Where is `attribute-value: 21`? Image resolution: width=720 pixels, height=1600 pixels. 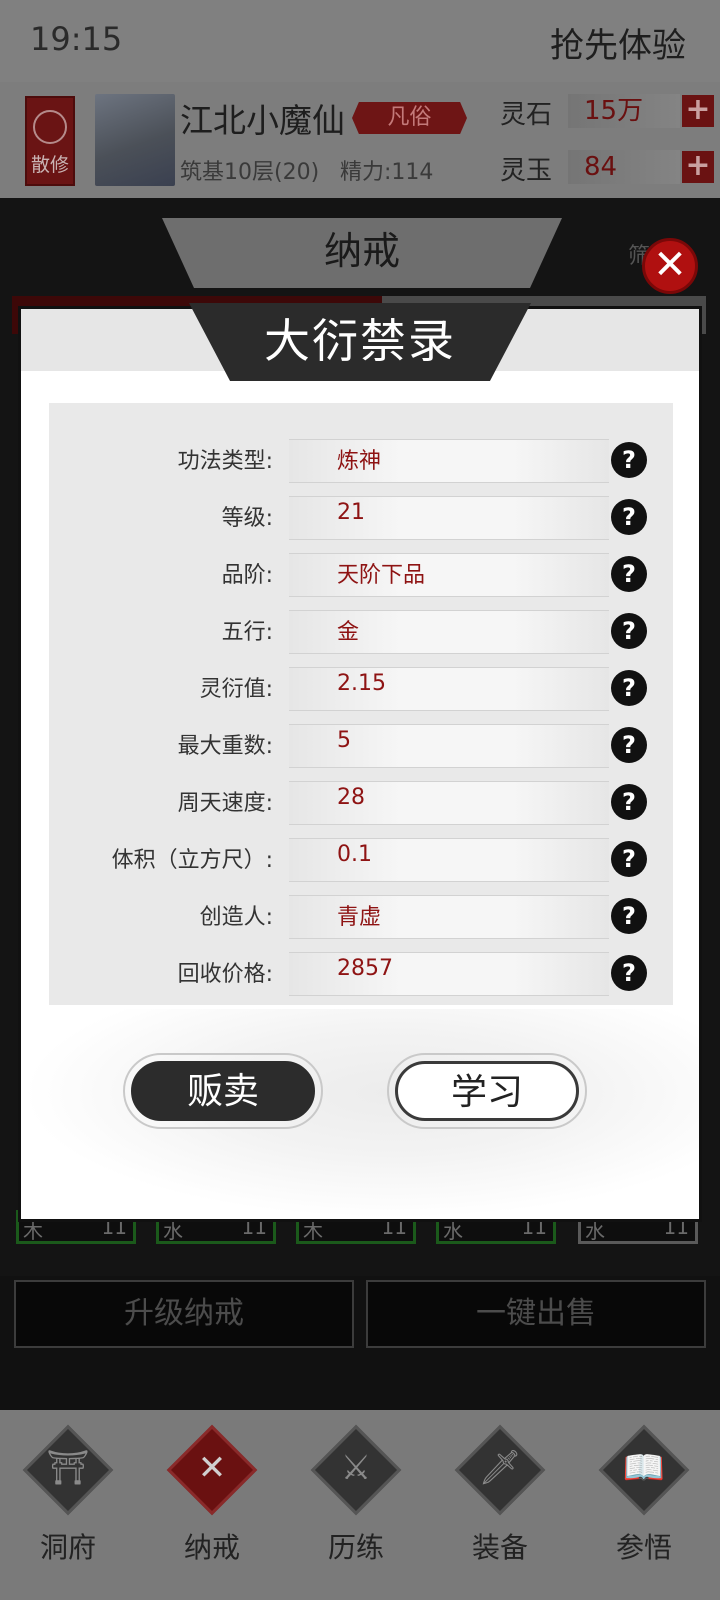 attribute-value: 21 is located at coordinates (351, 512).